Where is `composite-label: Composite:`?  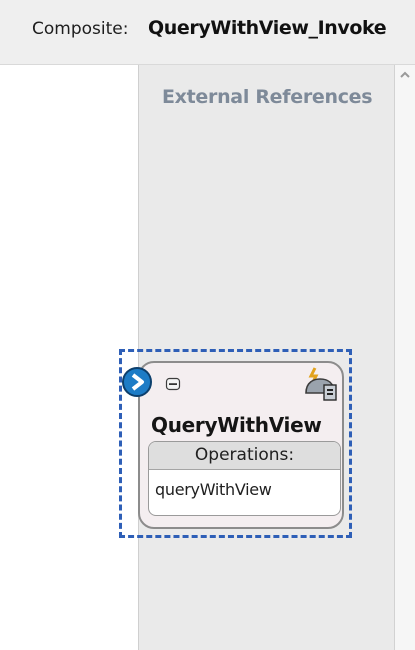
composite-label: Composite: is located at coordinates (80, 29).